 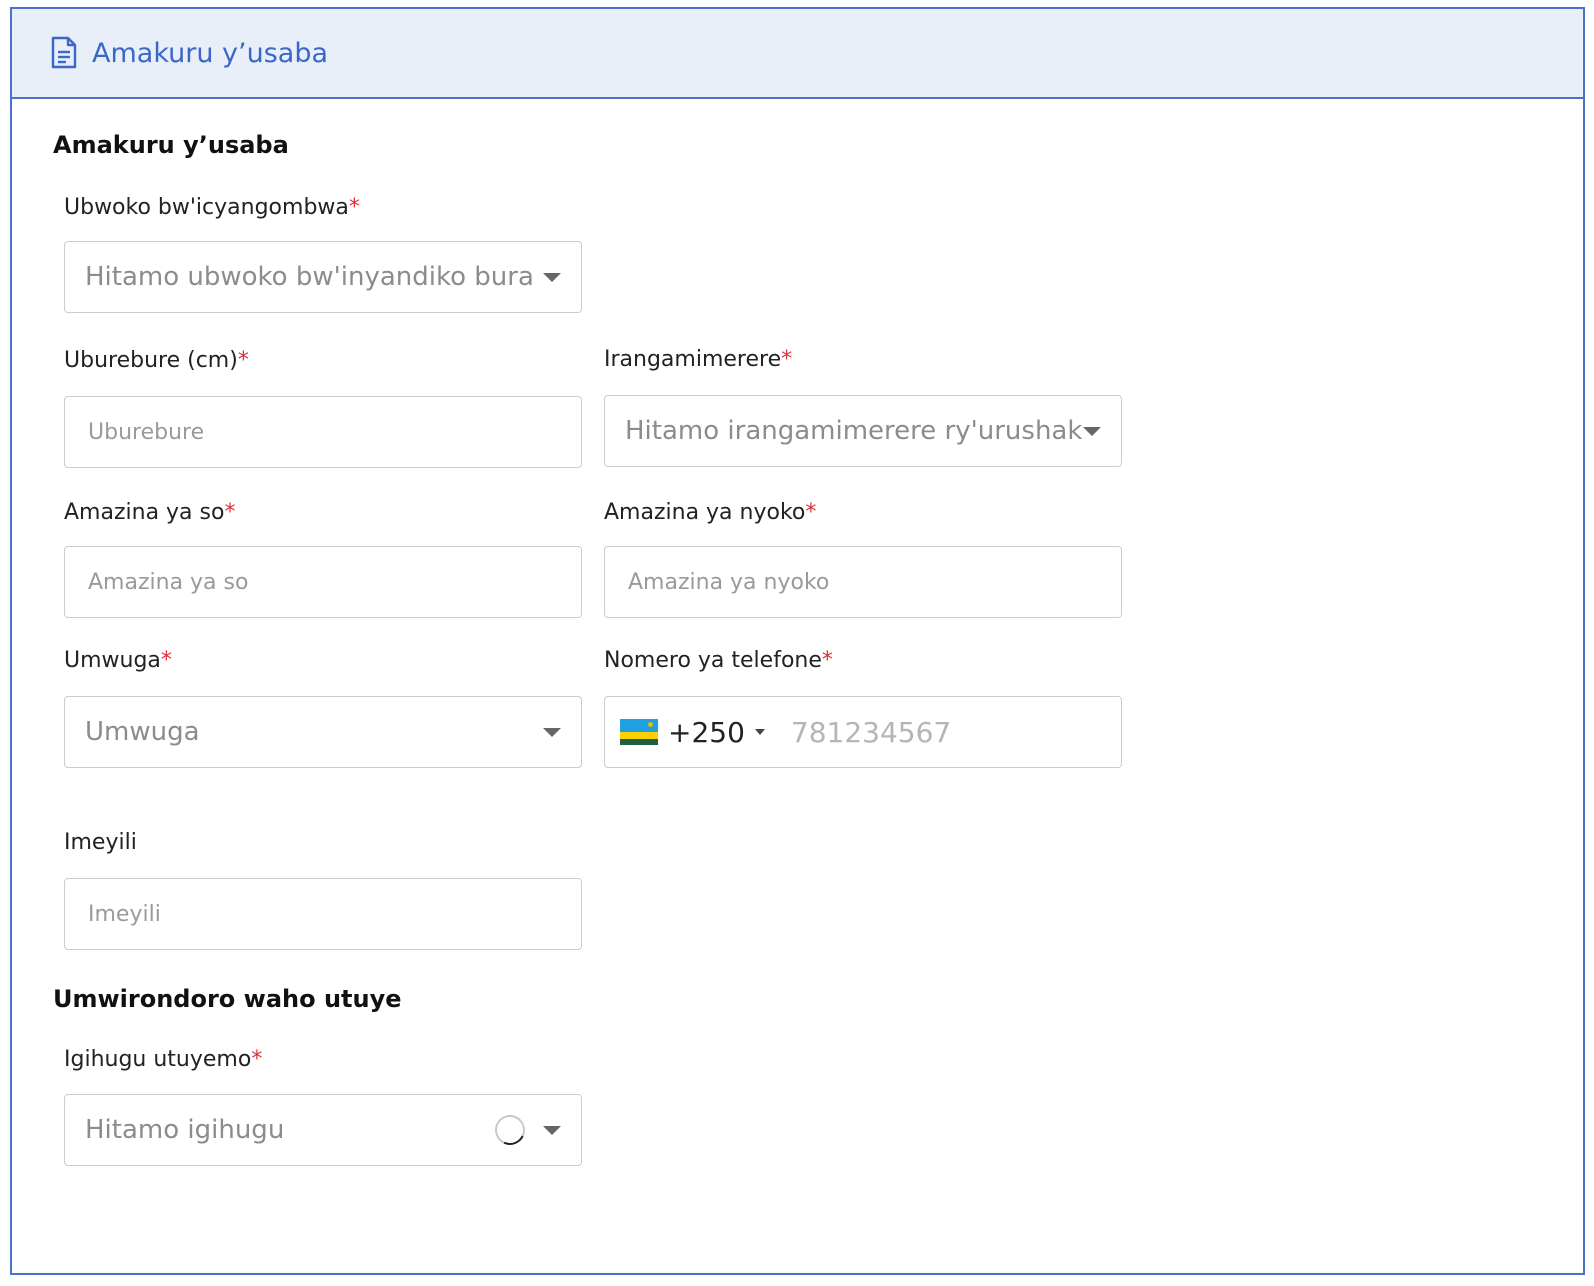 I want to click on father-name-label: Amazina ya so*, so click(x=149, y=512).